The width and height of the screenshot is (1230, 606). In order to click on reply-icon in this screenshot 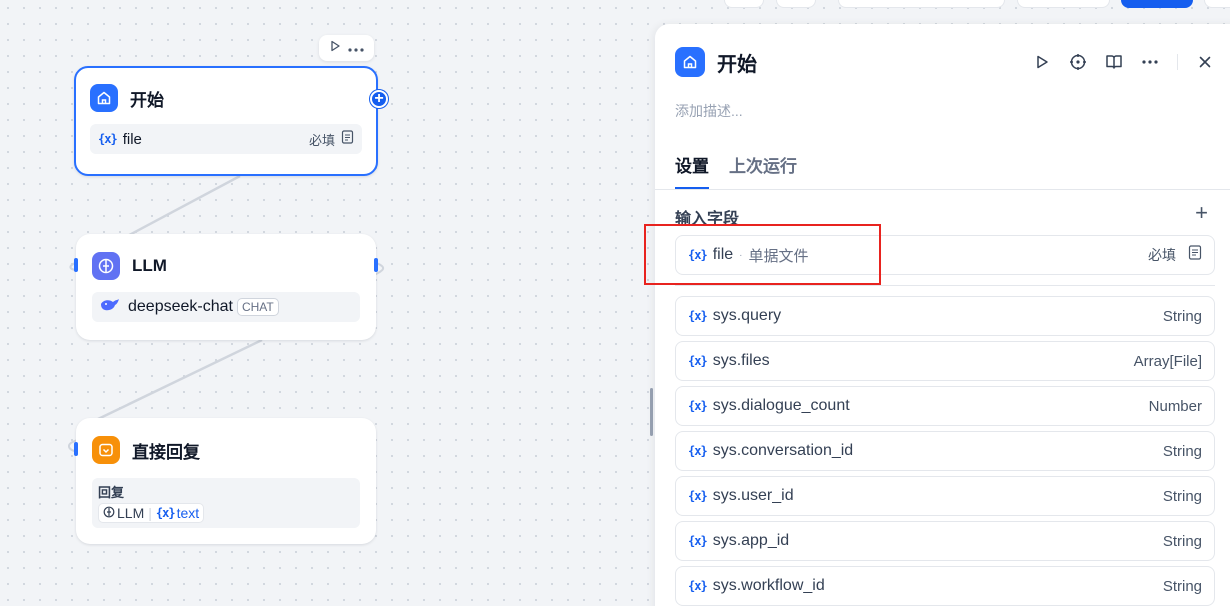, I will do `click(106, 450)`.